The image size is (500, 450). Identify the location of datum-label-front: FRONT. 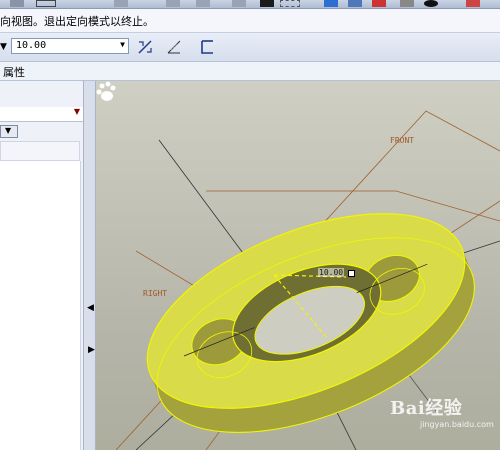
(402, 140).